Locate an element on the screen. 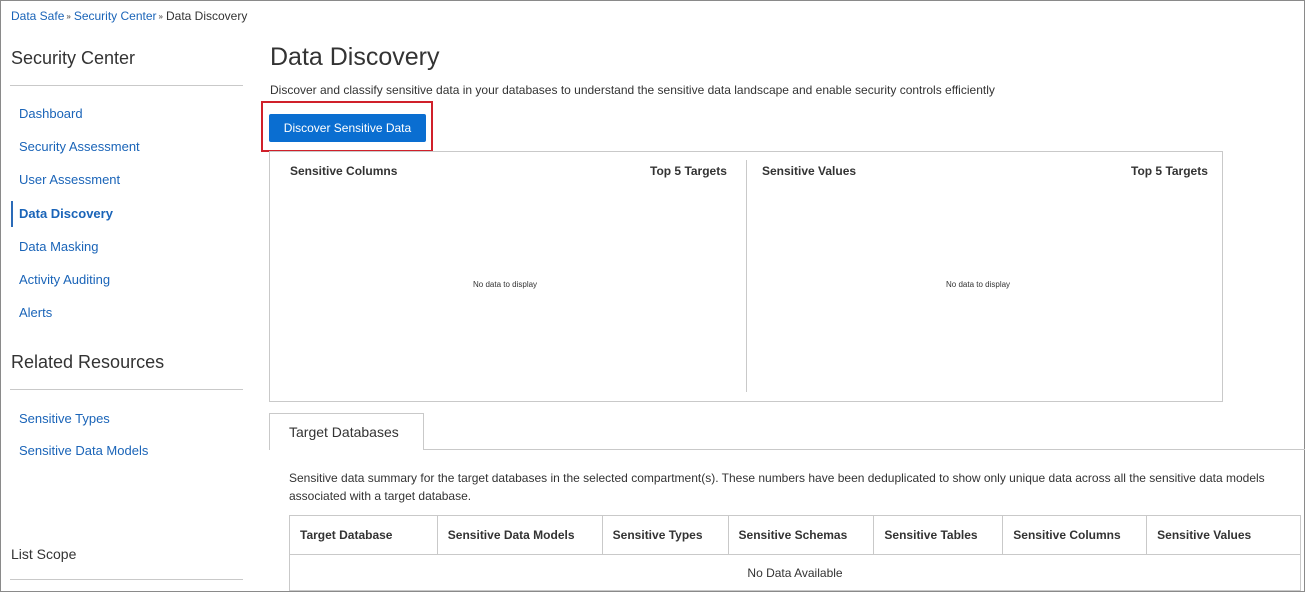 The height and width of the screenshot is (592, 1305). sidebar-item-data-masking: Data Masking is located at coordinates (127, 247).